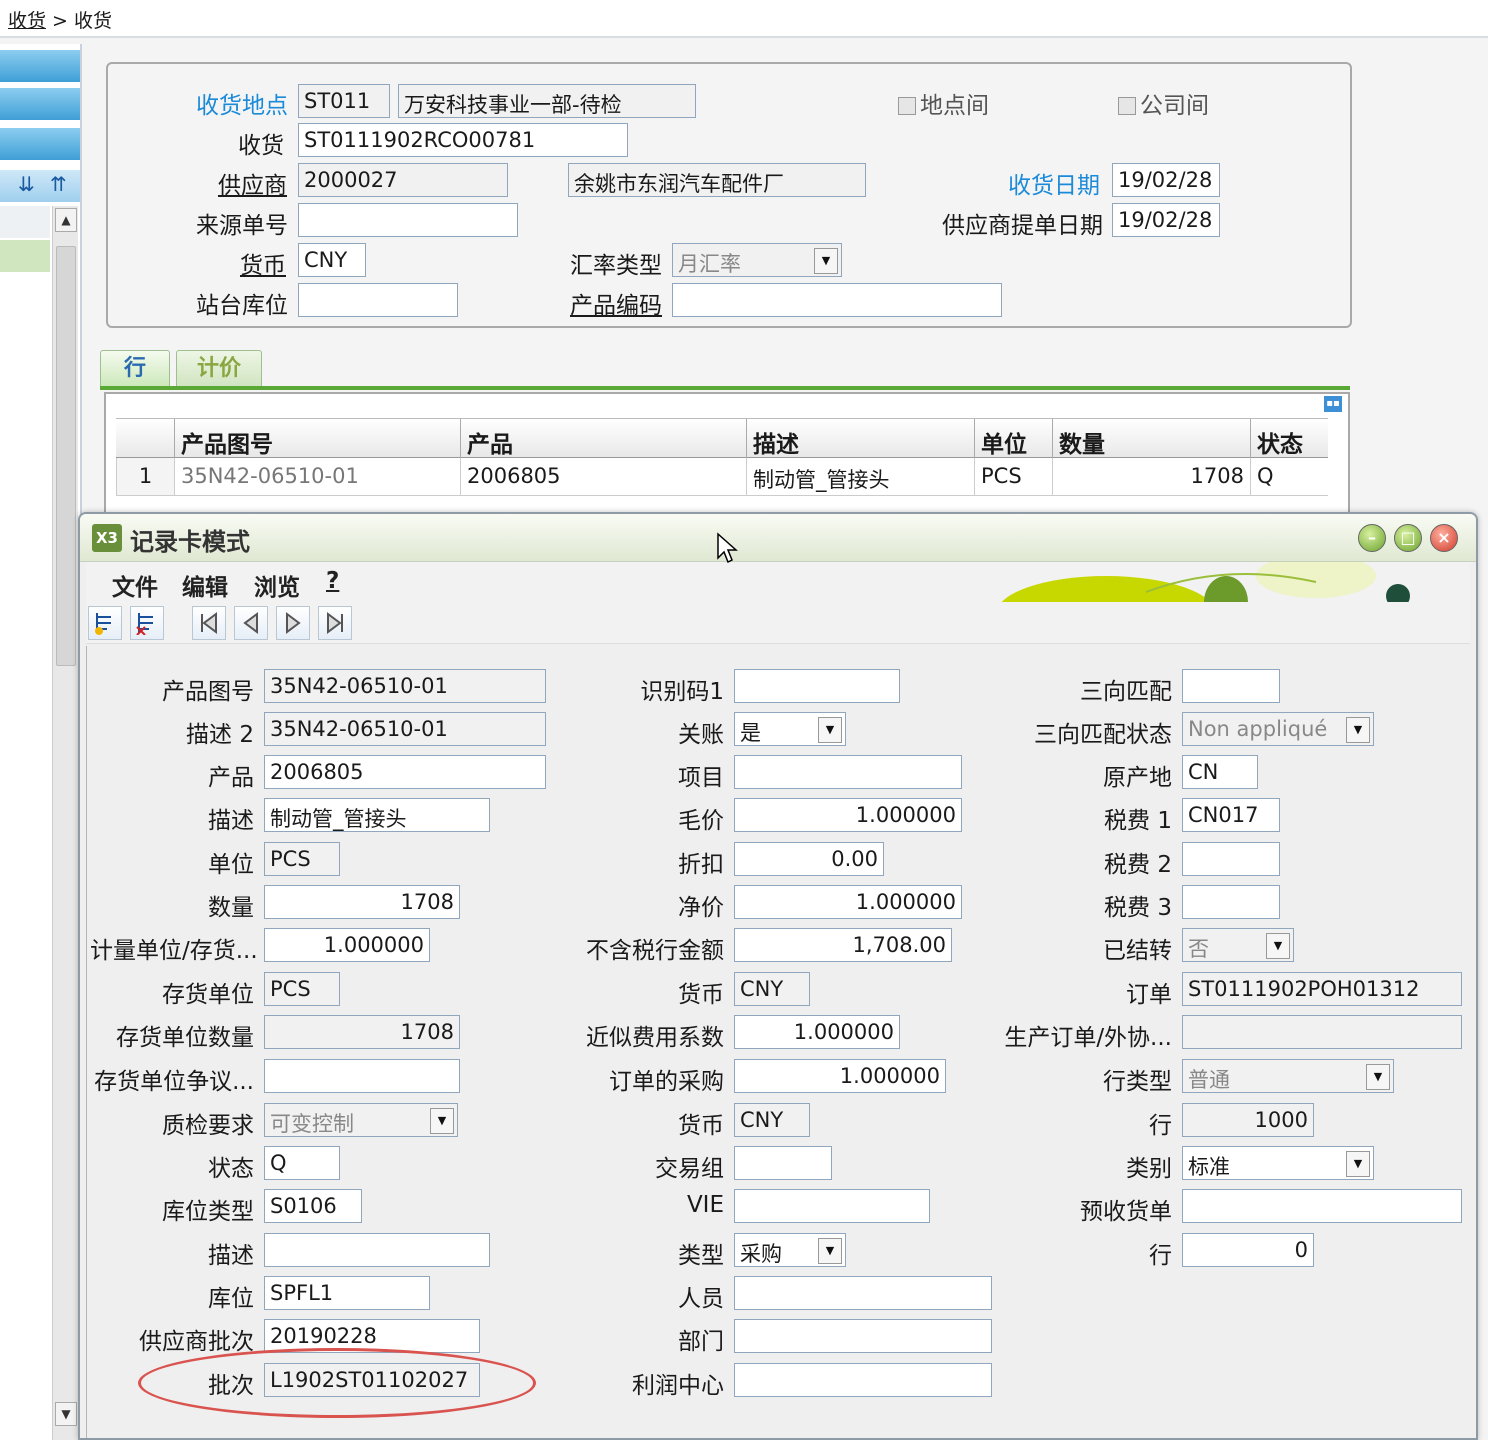  I want to click on table-cell-drawing: 35N42-06510-01, so click(317, 477).